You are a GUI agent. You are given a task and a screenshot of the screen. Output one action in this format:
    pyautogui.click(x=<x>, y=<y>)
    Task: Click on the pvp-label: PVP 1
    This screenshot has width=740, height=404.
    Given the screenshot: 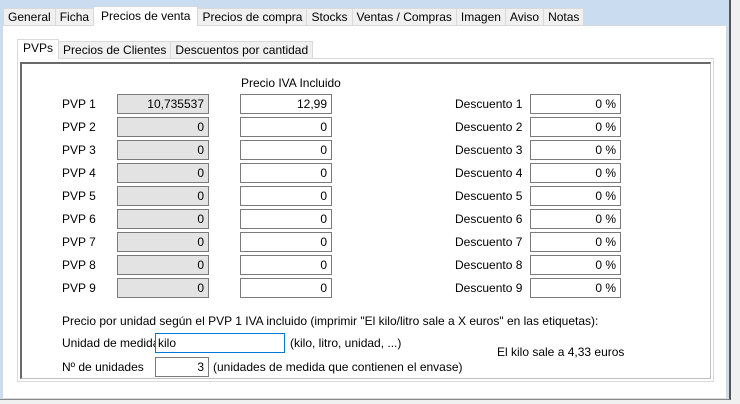 What is the action you would take?
    pyautogui.click(x=79, y=104)
    